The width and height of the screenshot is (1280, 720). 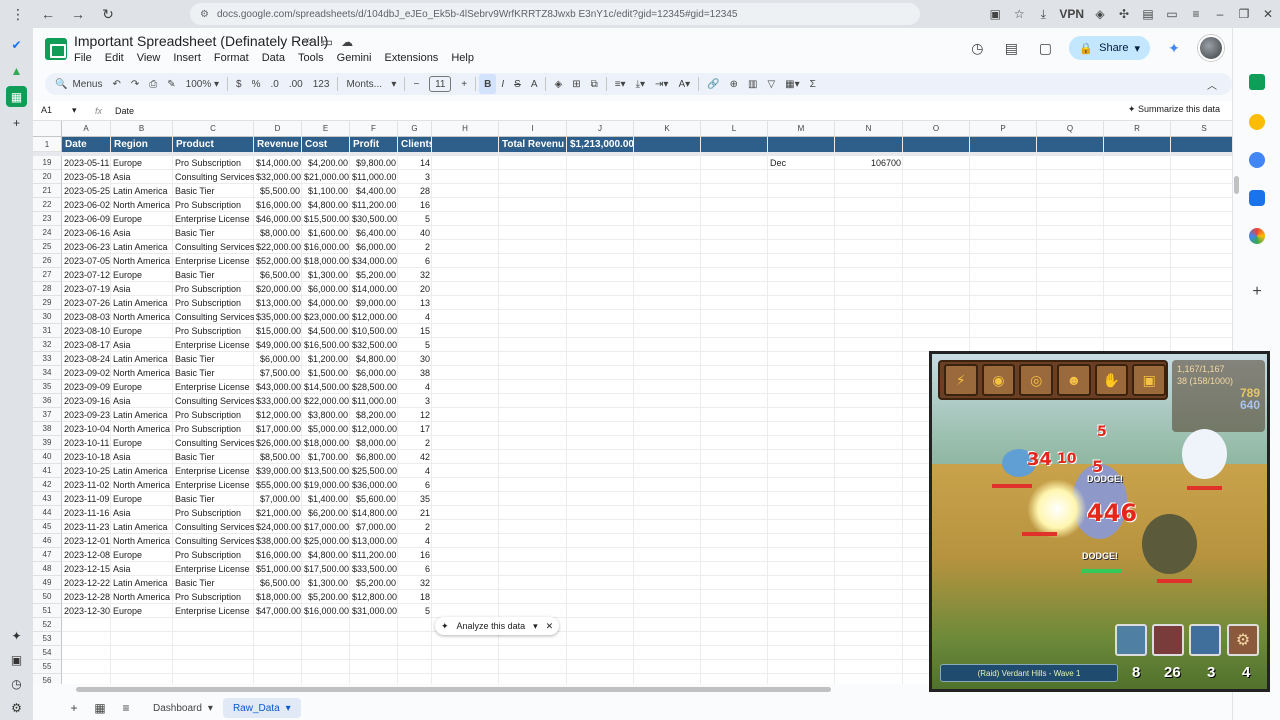 I want to click on percent-format-button: %, so click(x=256, y=84).